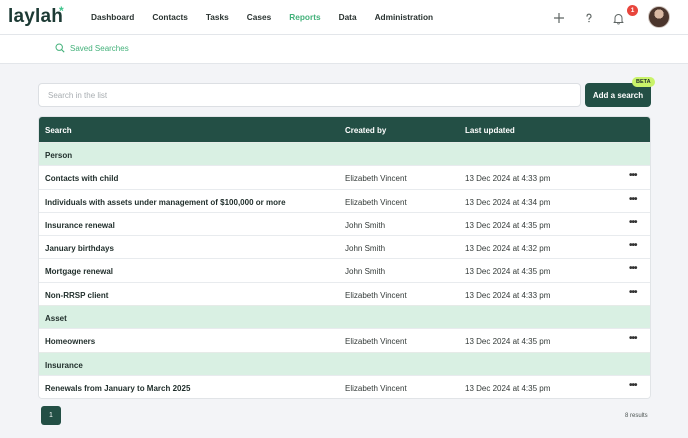 This screenshot has width=688, height=438. I want to click on nav-item-dashboard: Dashboard, so click(112, 17).